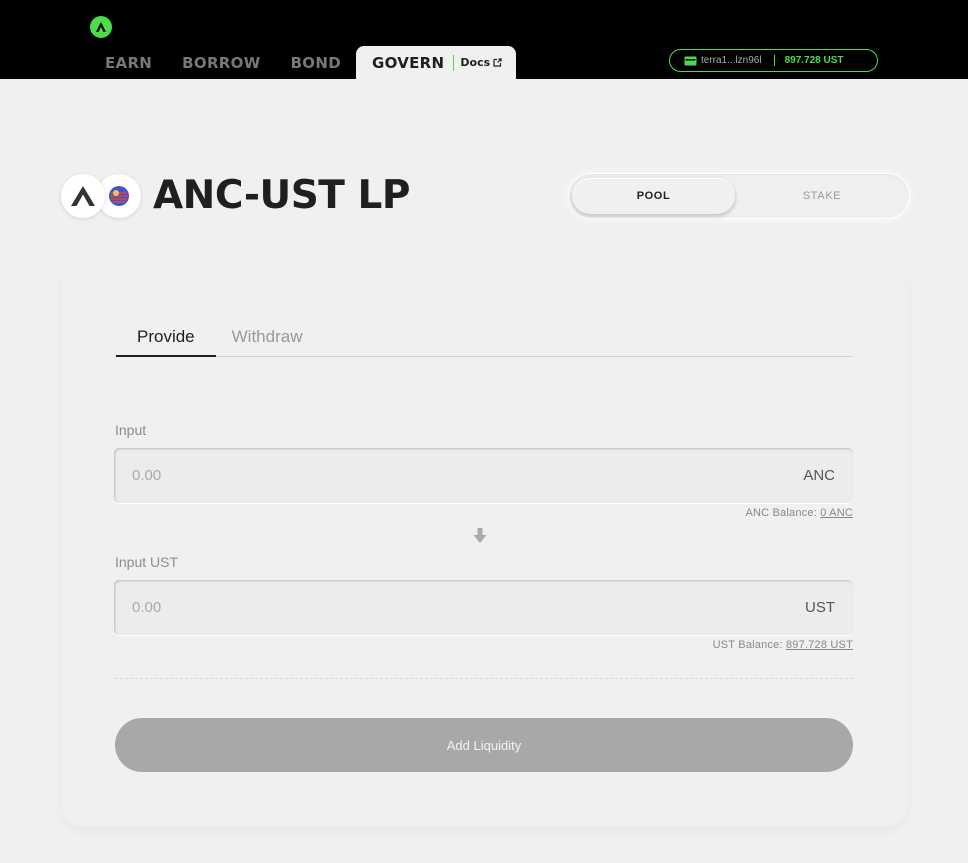 Image resolution: width=968 pixels, height=863 pixels. What do you see at coordinates (739, 196) in the screenshot?
I see `pool-stake-toggle: POOL STAKE` at bounding box center [739, 196].